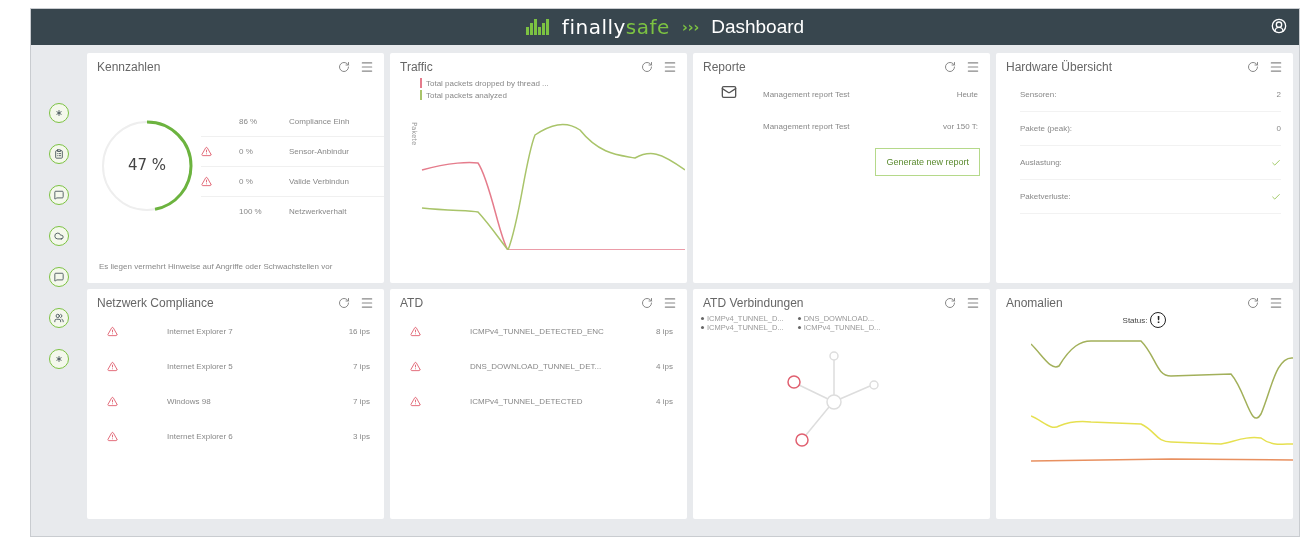 The height and width of the screenshot is (540, 1306). Describe the element at coordinates (319, 181) in the screenshot. I see `metric-label: Valide Verbindun` at that location.